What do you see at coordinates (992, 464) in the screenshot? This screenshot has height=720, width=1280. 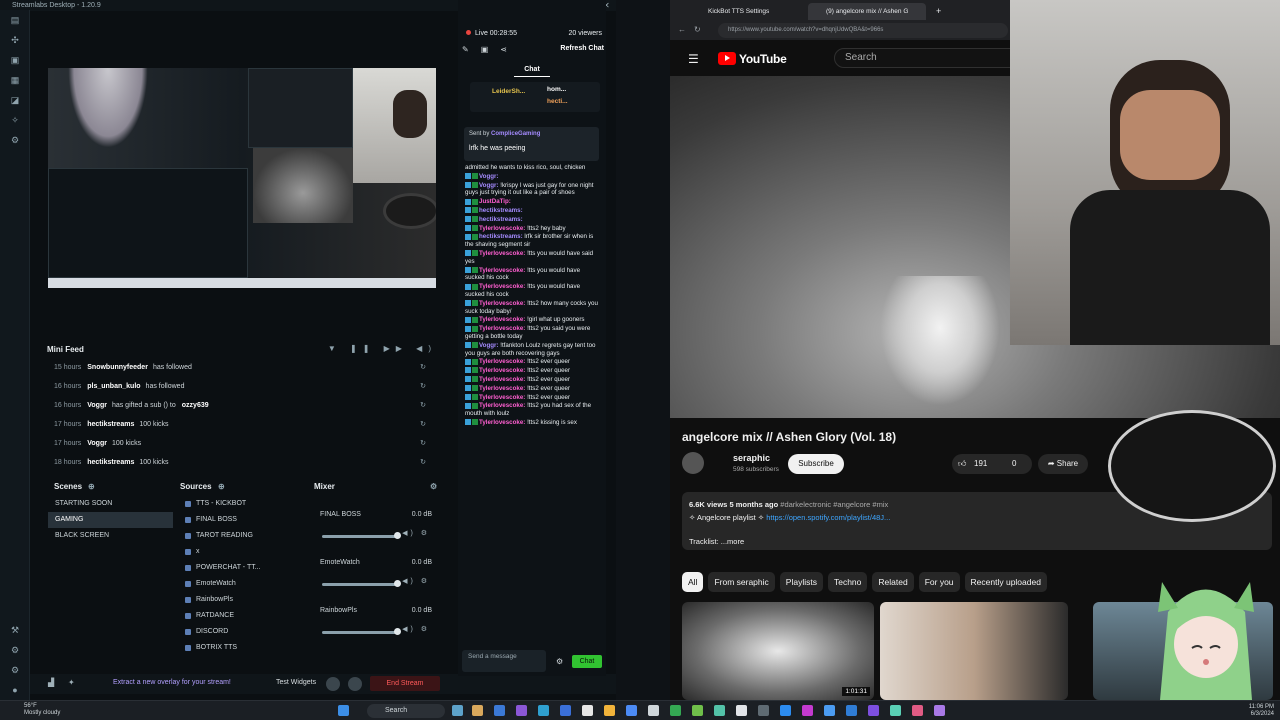 I see `like-dislike-pill: 👍︎ 191 0` at bounding box center [992, 464].